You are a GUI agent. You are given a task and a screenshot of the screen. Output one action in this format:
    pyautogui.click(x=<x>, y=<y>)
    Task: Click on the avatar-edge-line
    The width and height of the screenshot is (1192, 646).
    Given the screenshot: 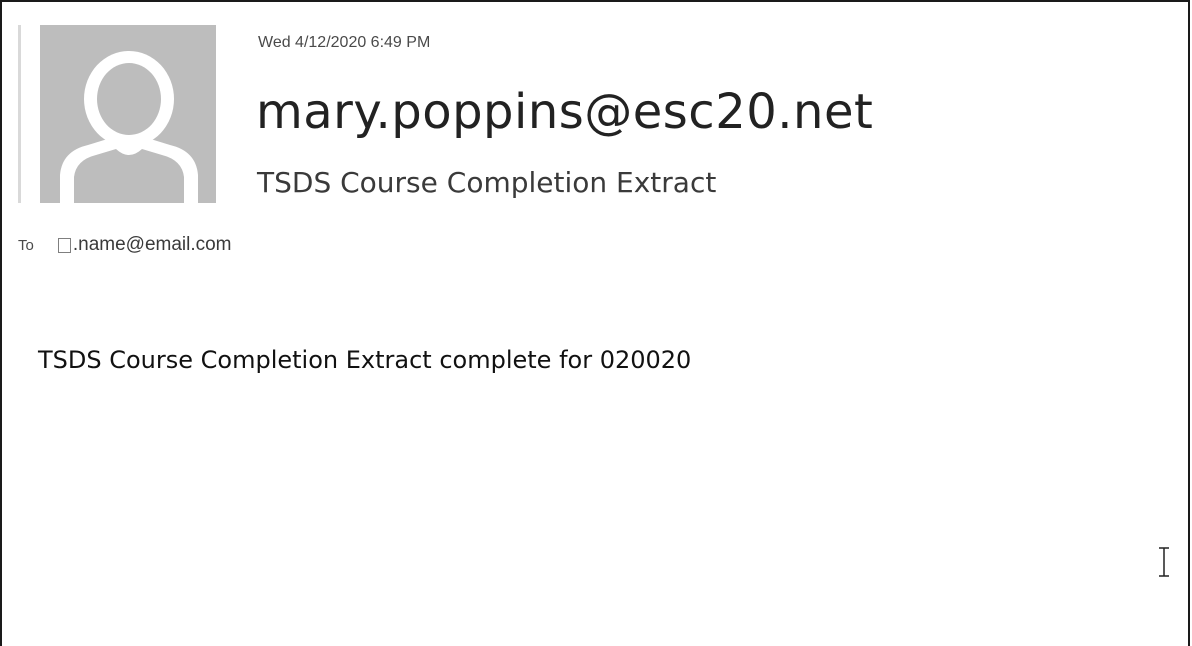 What is the action you would take?
    pyautogui.click(x=19, y=114)
    